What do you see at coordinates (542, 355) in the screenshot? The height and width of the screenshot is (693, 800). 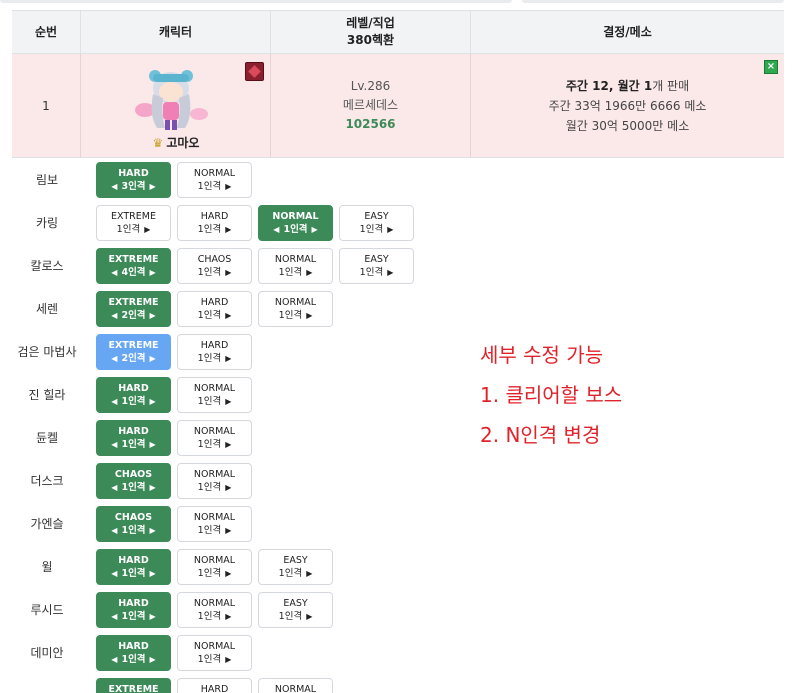 I see `note-line-1: 세부 수정 가능` at bounding box center [542, 355].